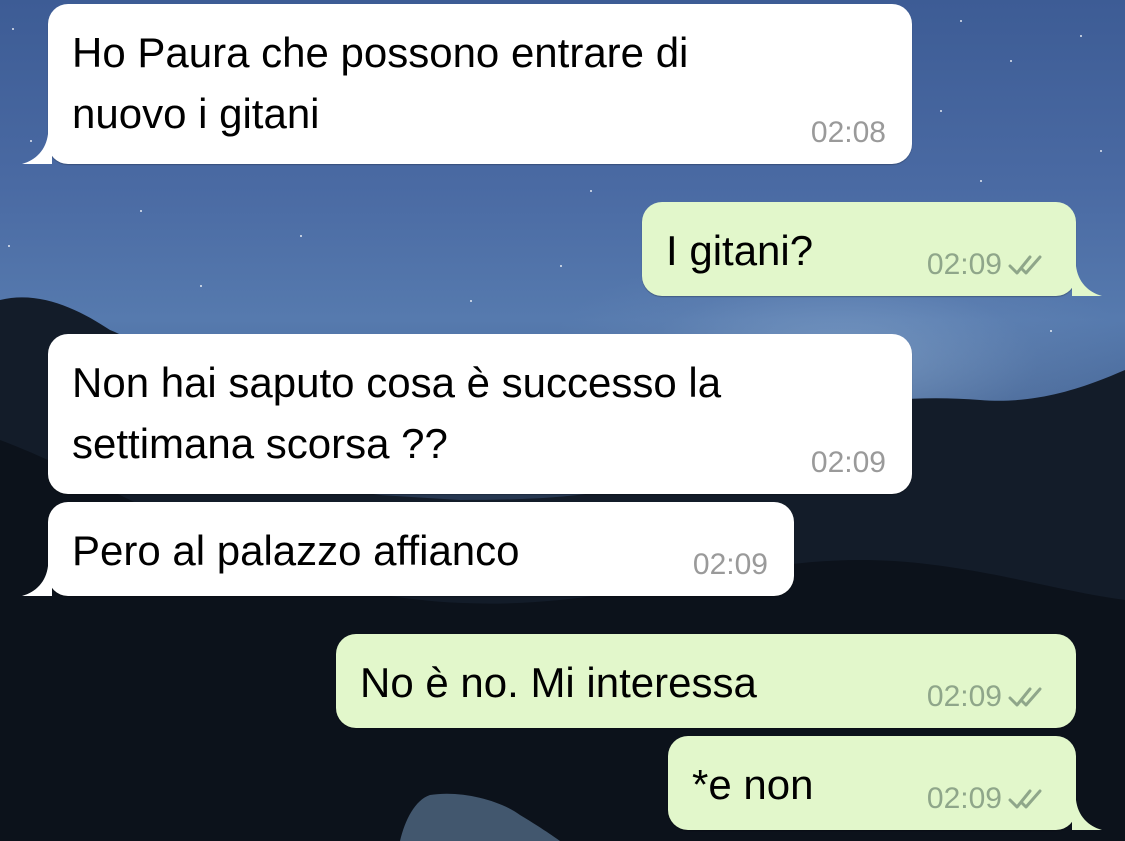  Describe the element at coordinates (706, 681) in the screenshot. I see `message-bubble-outgoing: No è no. Mi interessa 02:09` at that location.